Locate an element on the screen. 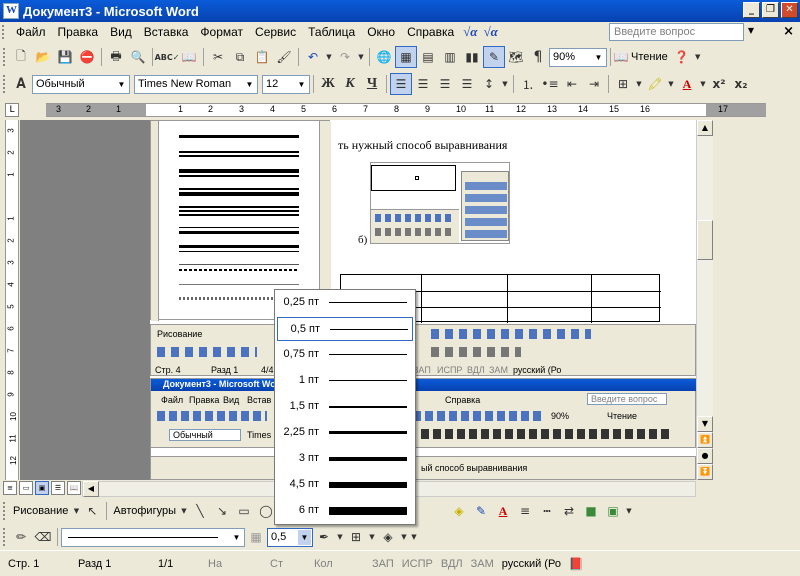 This screenshot has width=800, height=576. hyperlink-icon: 🌐 is located at coordinates (384, 57).